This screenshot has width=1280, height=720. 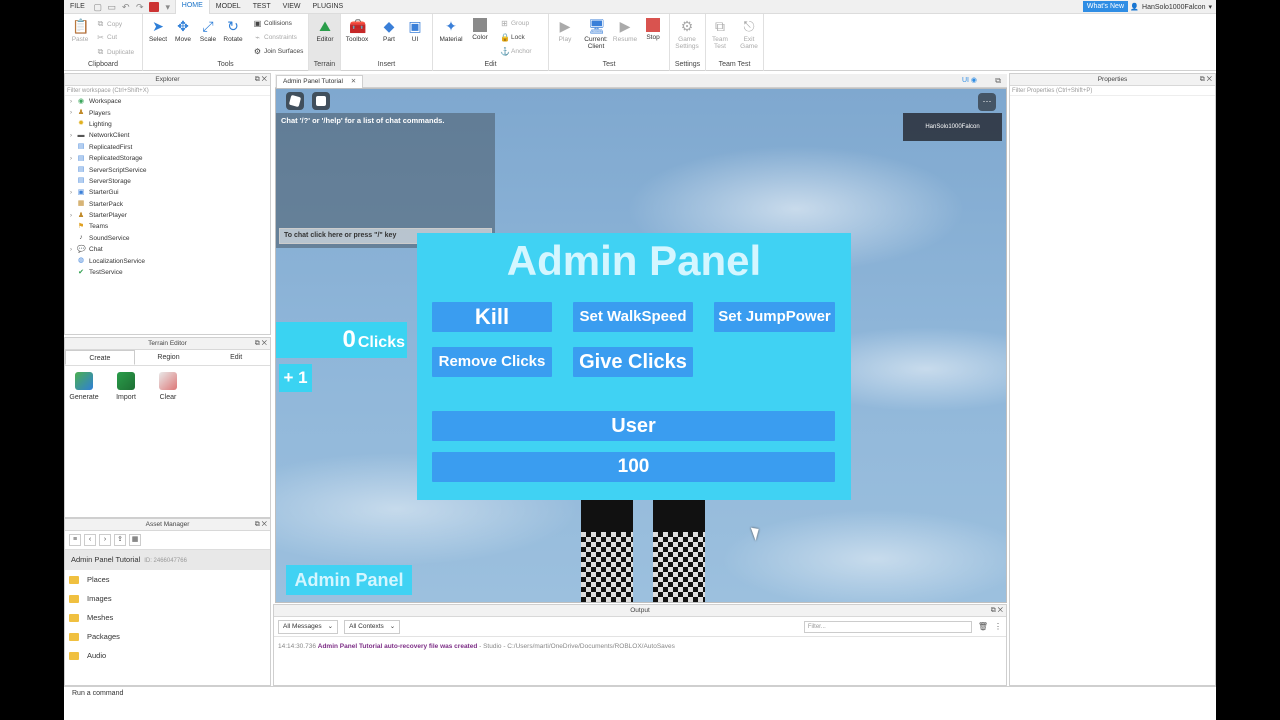 What do you see at coordinates (106, 37) in the screenshot?
I see `cut-button: ✂ Cut` at bounding box center [106, 37].